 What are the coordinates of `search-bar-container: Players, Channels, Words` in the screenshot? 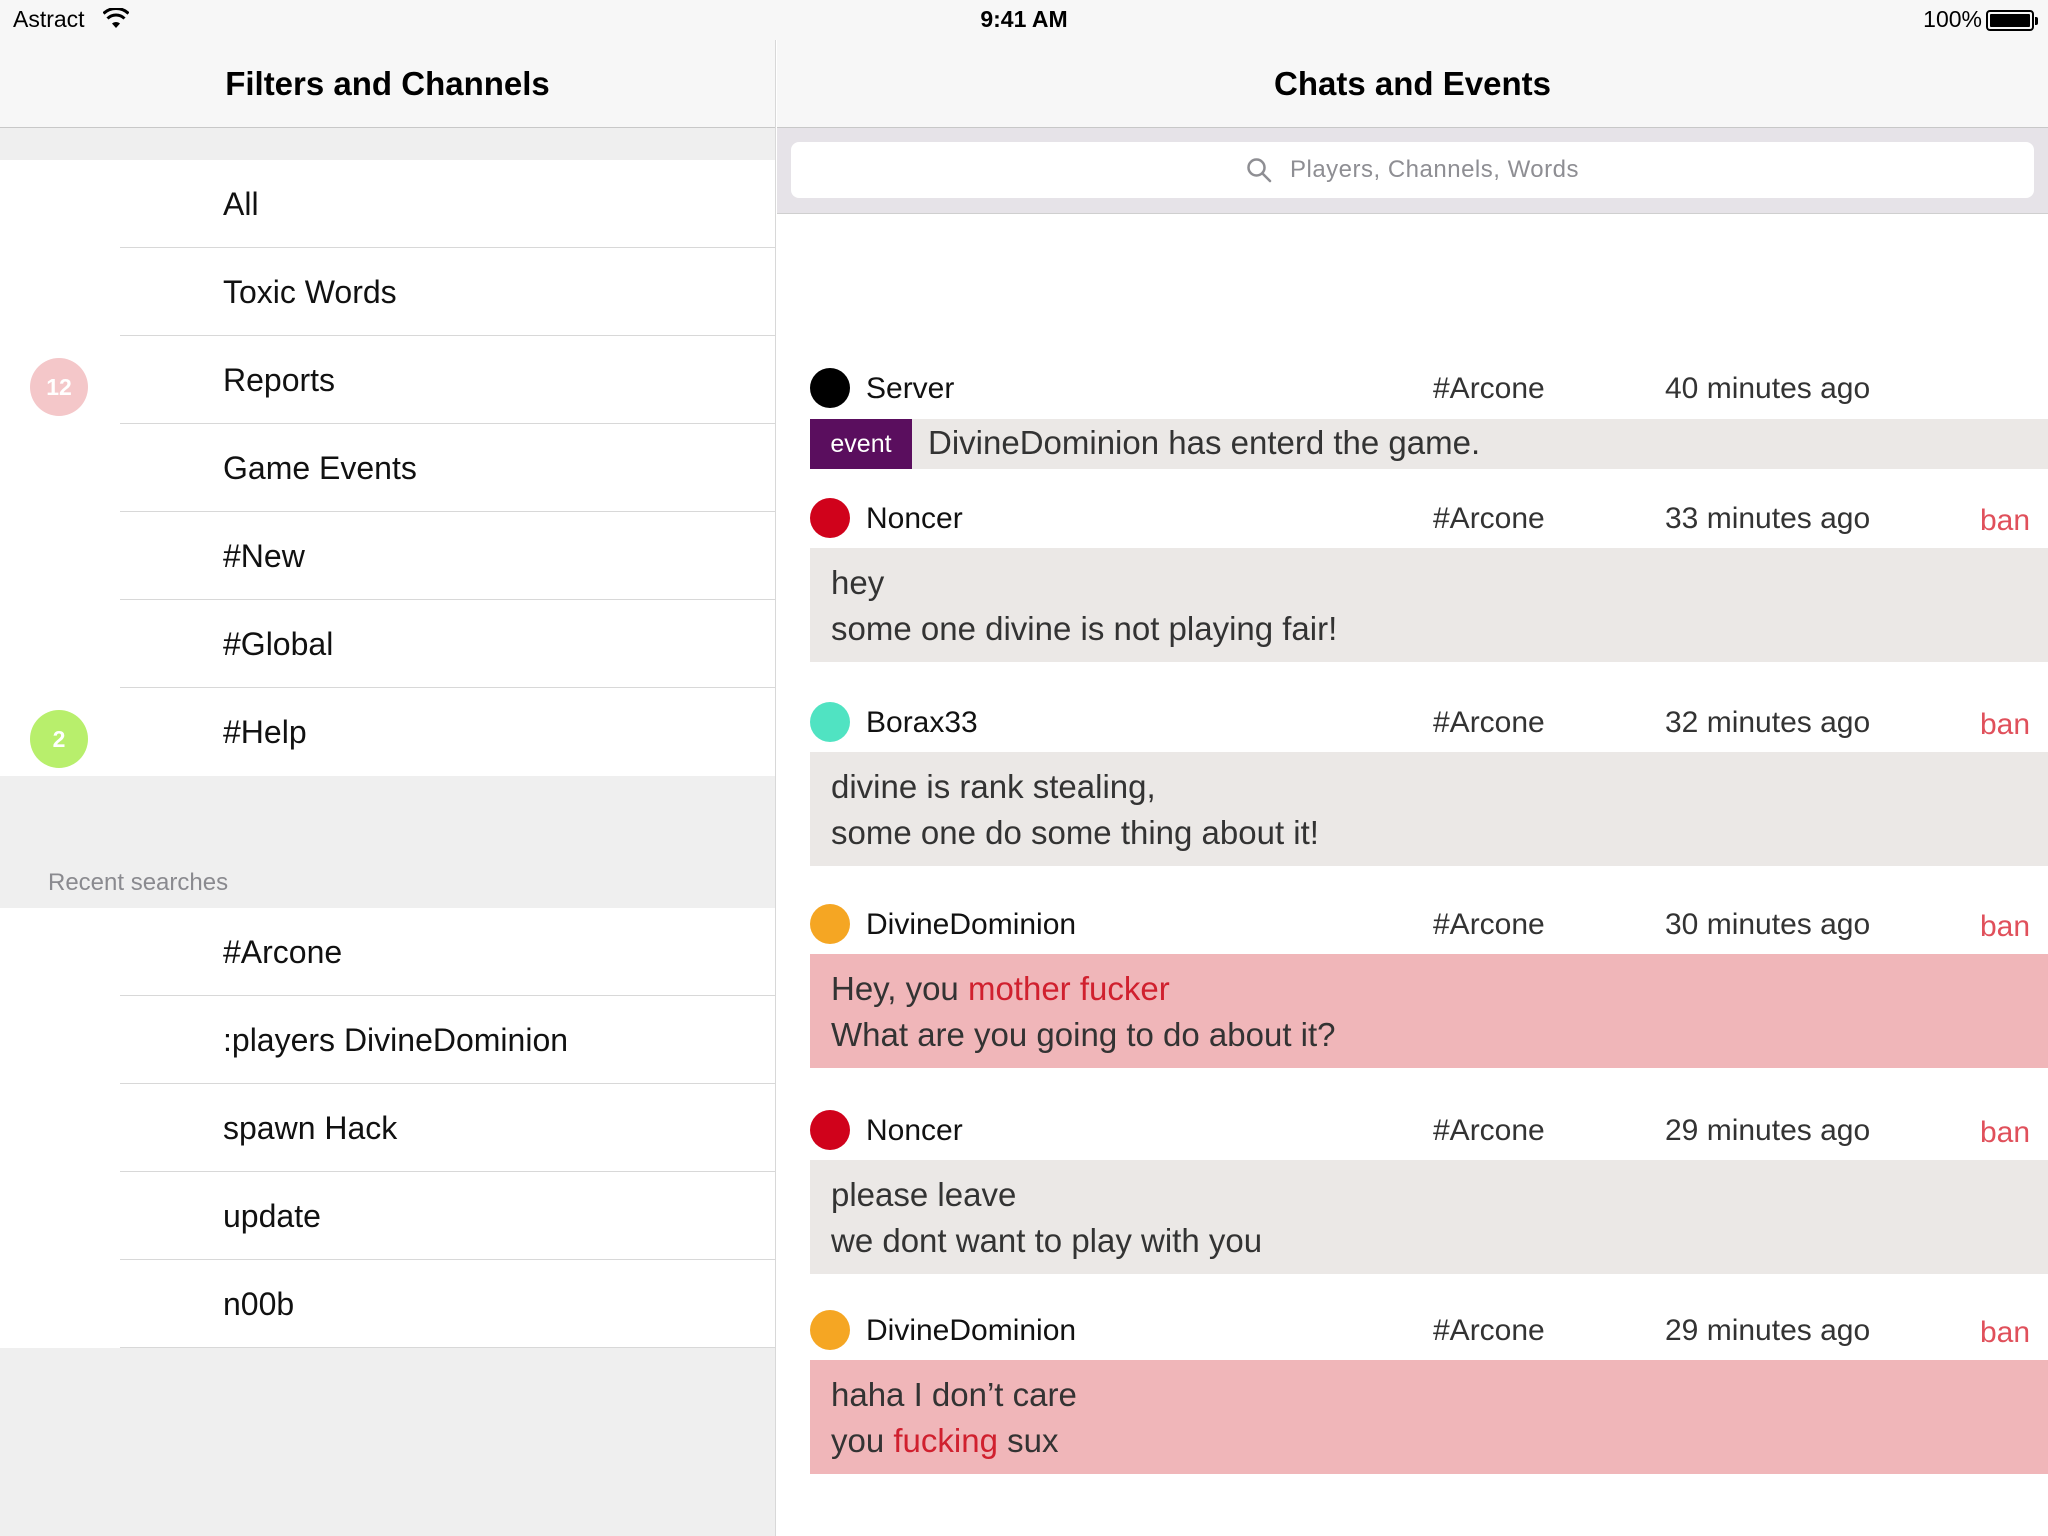 It's located at (1412, 171).